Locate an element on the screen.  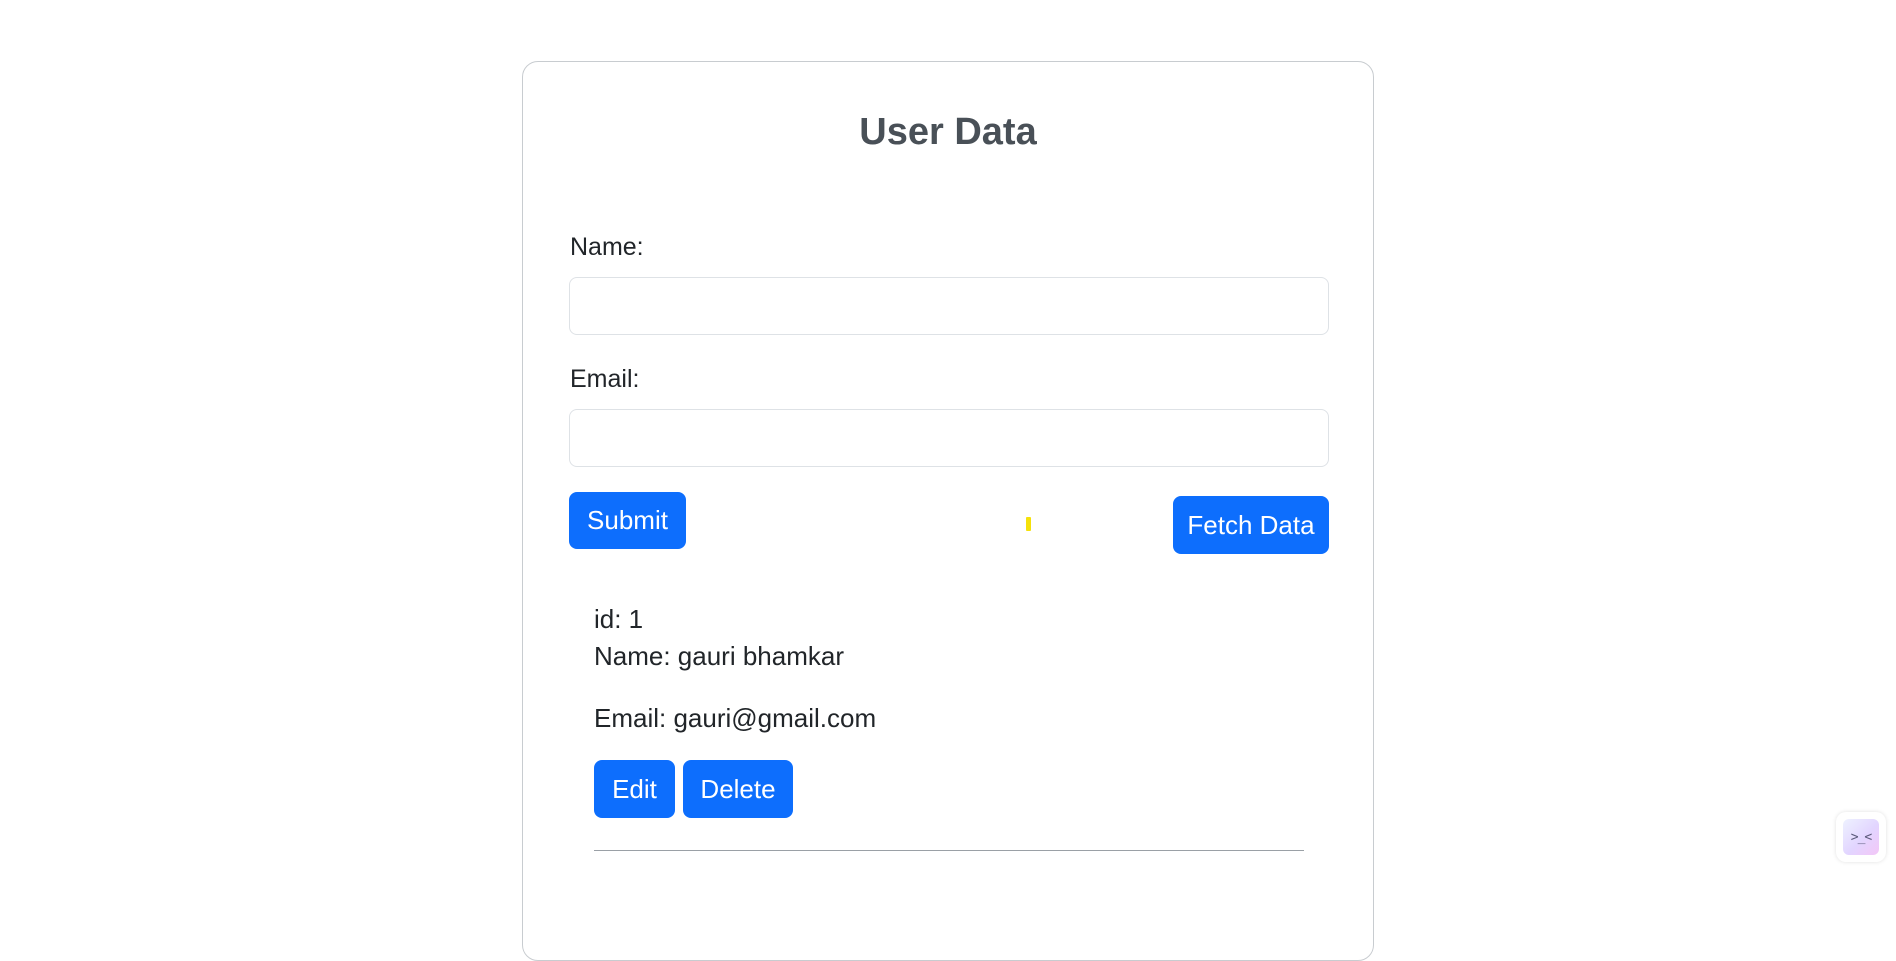
user-email-text: Email: gauri@gmail.com is located at coordinates (735, 718).